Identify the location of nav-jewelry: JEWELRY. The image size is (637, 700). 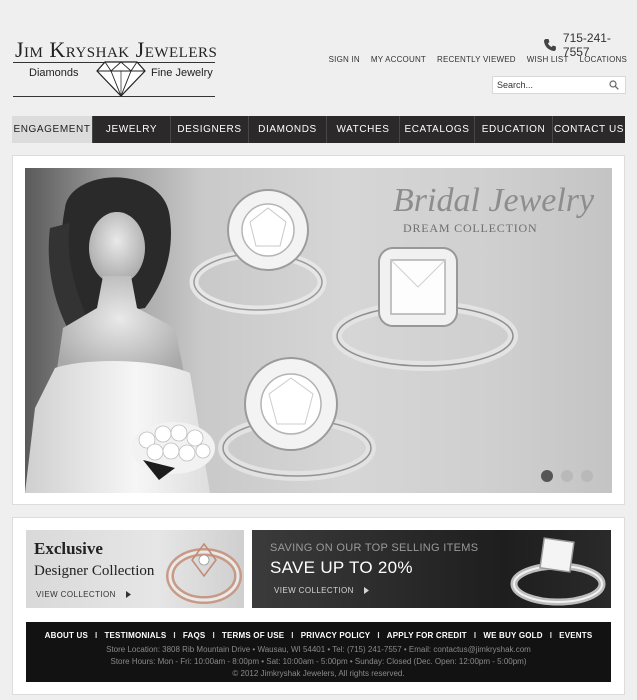
(131, 129).